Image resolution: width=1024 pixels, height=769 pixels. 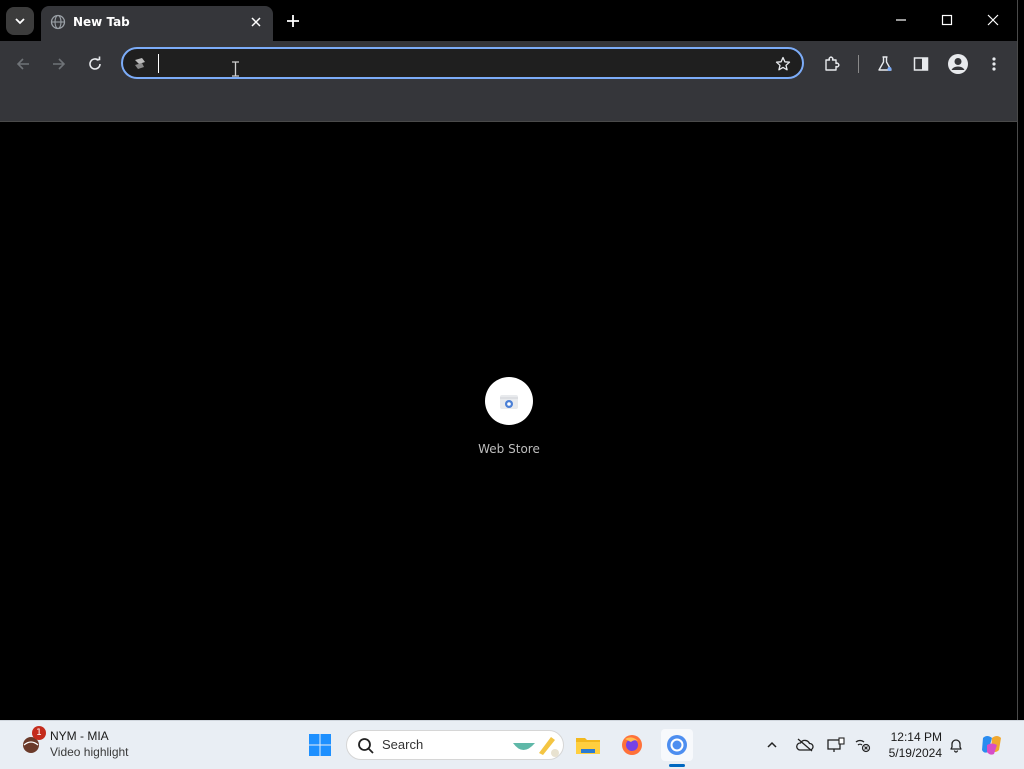 I want to click on flask-icon, so click(x=885, y=63).